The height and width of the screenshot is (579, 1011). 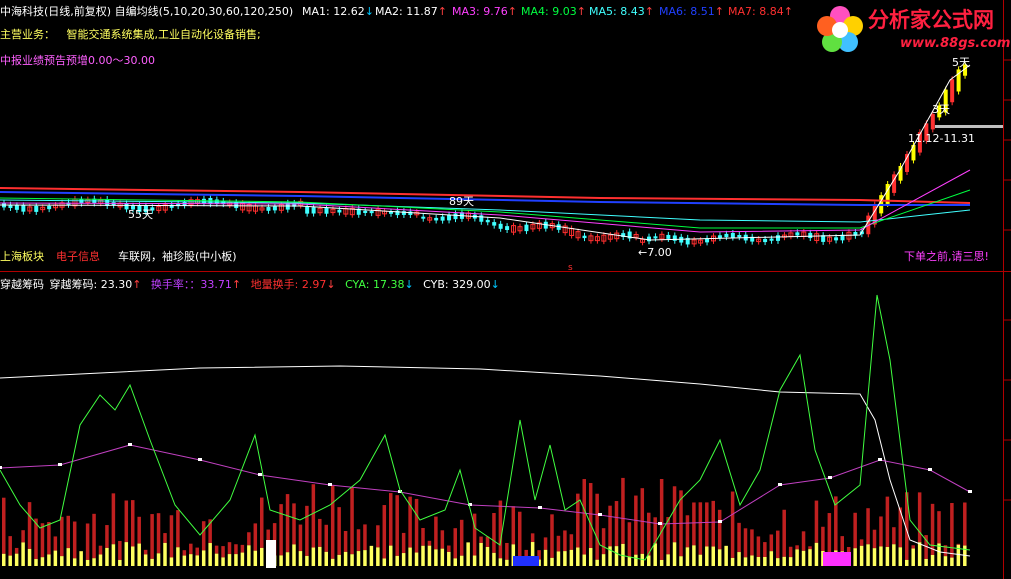 What do you see at coordinates (78, 256) in the screenshot?
I see `sector-electronics: 电子信息` at bounding box center [78, 256].